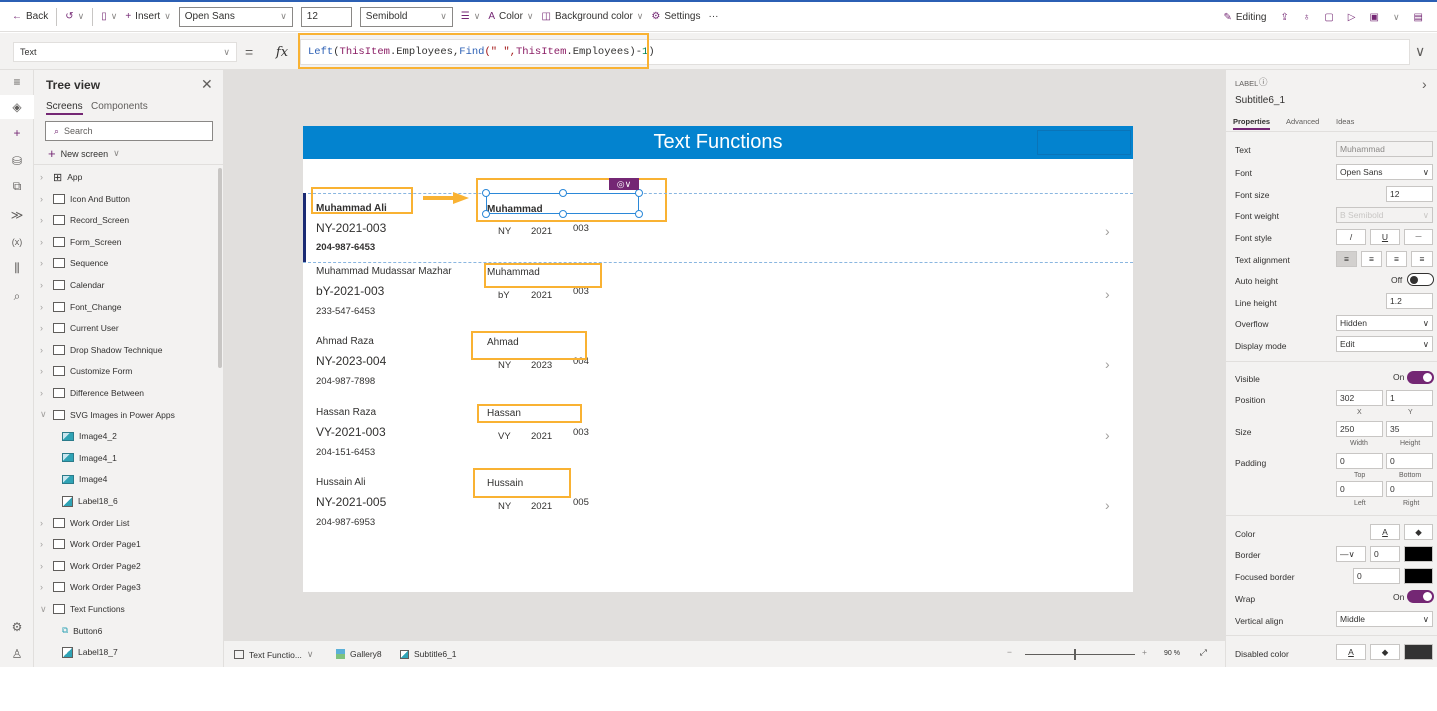 The height and width of the screenshot is (711, 1437). Describe the element at coordinates (79, 328) in the screenshot. I see `tree-item: › Current User` at that location.